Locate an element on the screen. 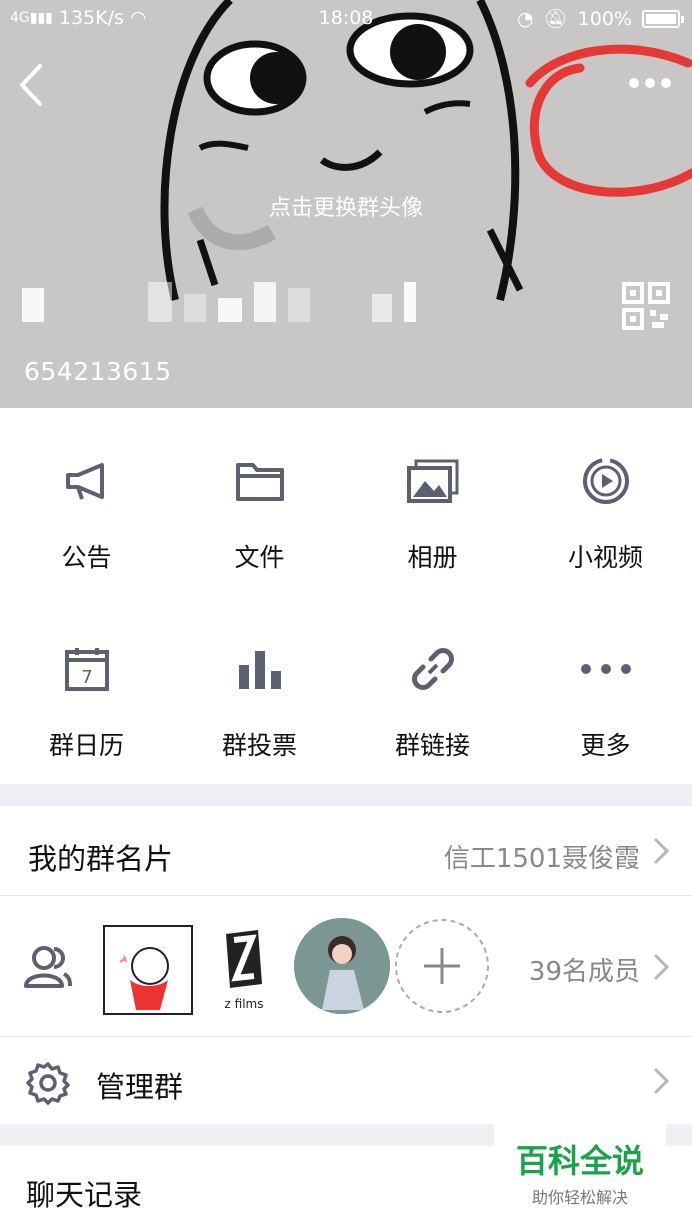 The height and width of the screenshot is (1230, 692). group-id: 654213615 is located at coordinates (98, 371).